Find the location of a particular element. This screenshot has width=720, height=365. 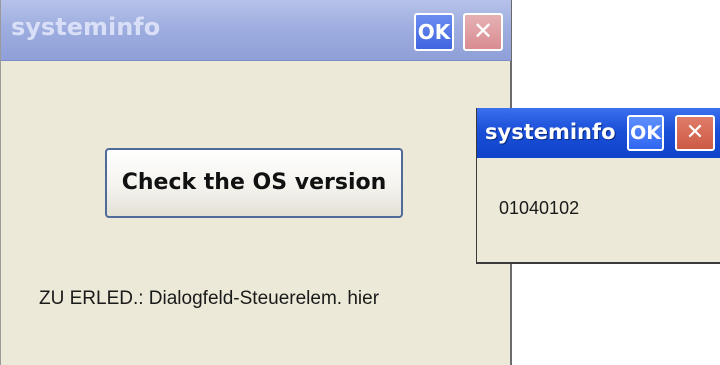

popup-window-title: systeminfo is located at coordinates (550, 132).